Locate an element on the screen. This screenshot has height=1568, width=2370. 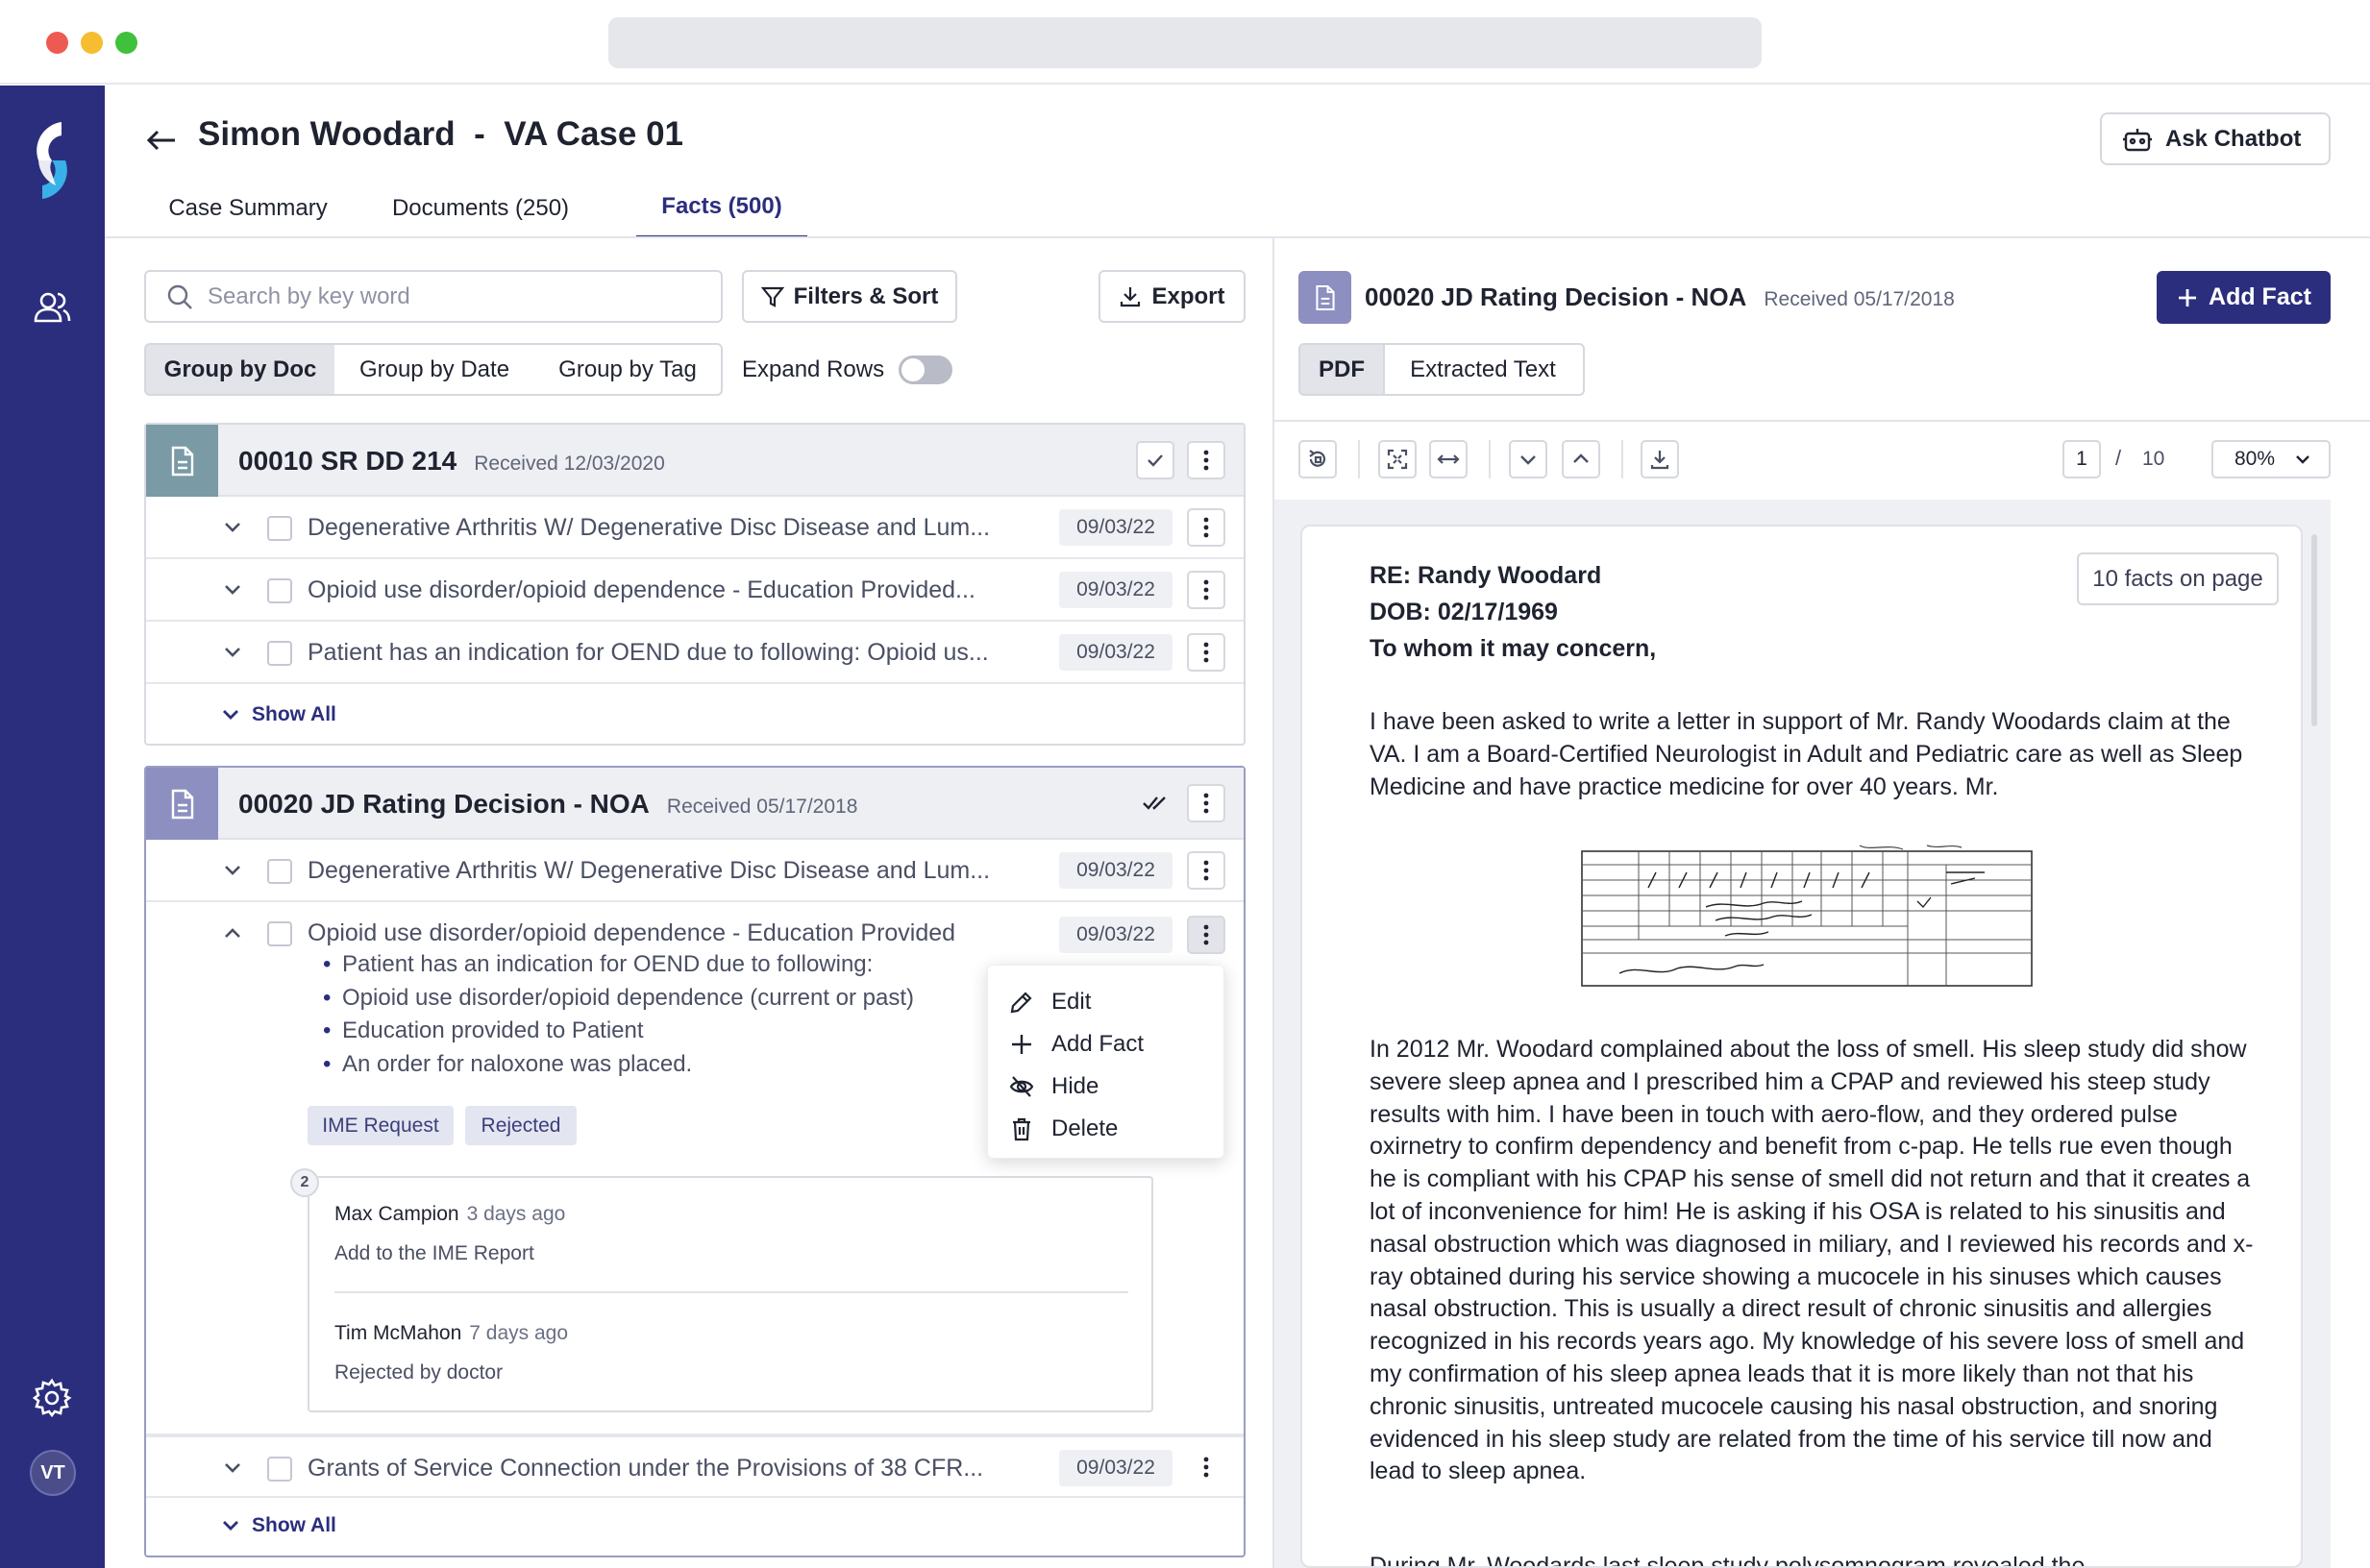
fit-width-icon is located at coordinates (1448, 459).